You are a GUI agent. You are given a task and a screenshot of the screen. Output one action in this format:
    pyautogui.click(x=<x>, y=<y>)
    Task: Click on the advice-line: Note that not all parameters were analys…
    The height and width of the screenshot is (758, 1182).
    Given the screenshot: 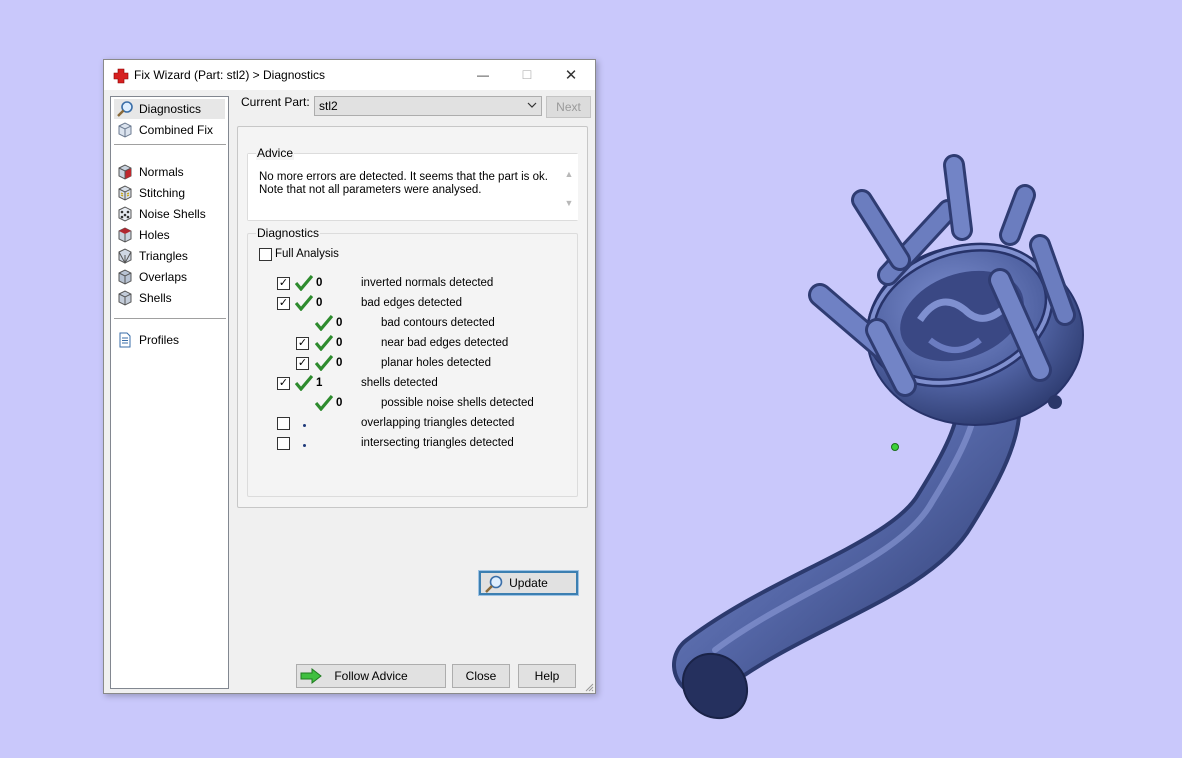 What is the action you would take?
    pyautogui.click(x=370, y=190)
    